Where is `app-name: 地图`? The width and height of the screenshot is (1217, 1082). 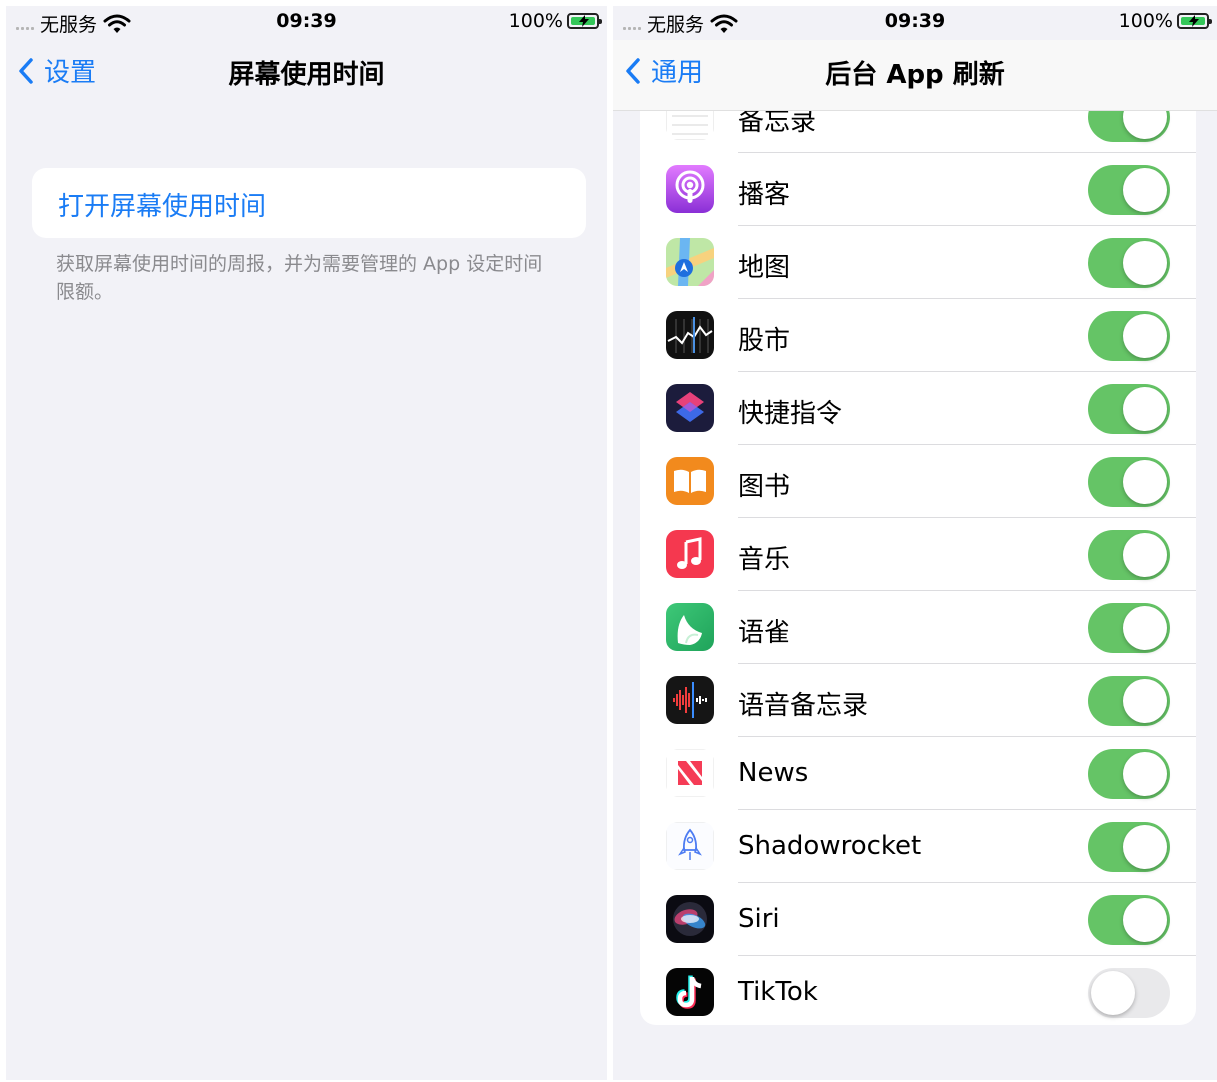 app-name: 地图 is located at coordinates (764, 268).